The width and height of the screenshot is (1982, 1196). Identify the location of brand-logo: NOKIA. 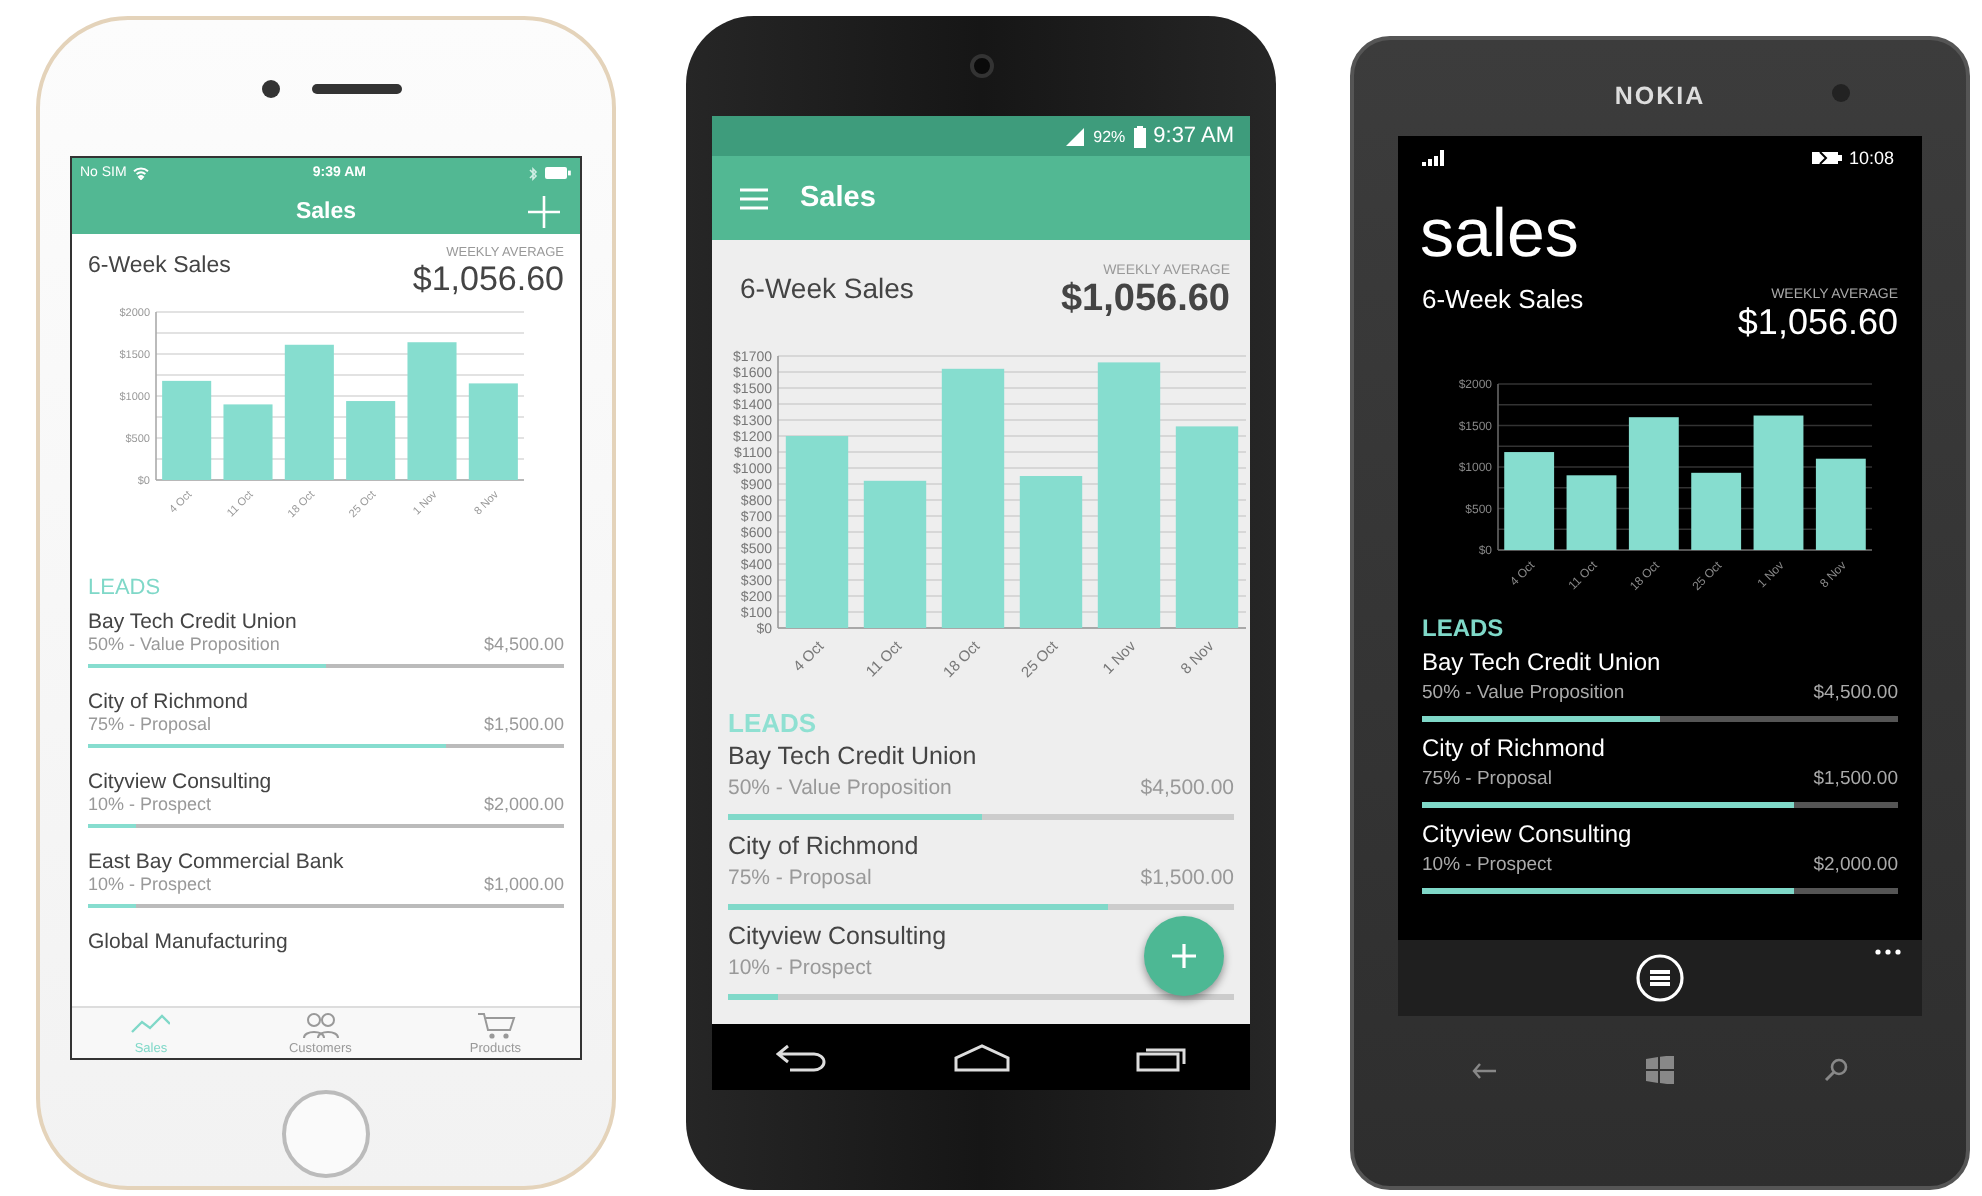
(1660, 96).